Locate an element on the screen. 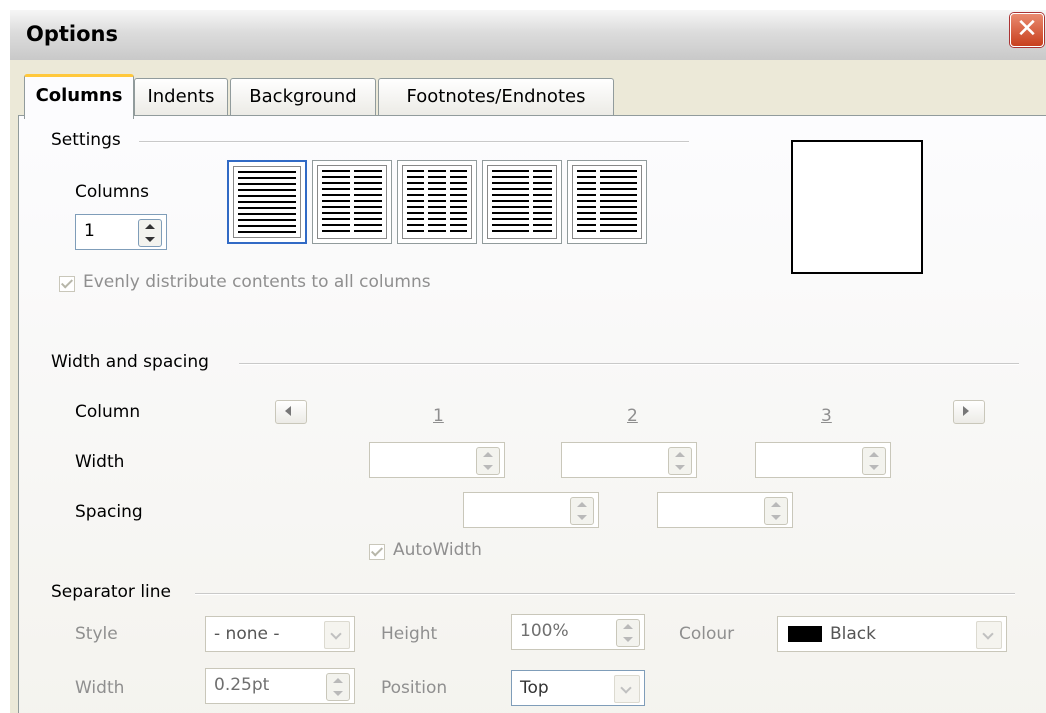  column-next-button is located at coordinates (969, 412).